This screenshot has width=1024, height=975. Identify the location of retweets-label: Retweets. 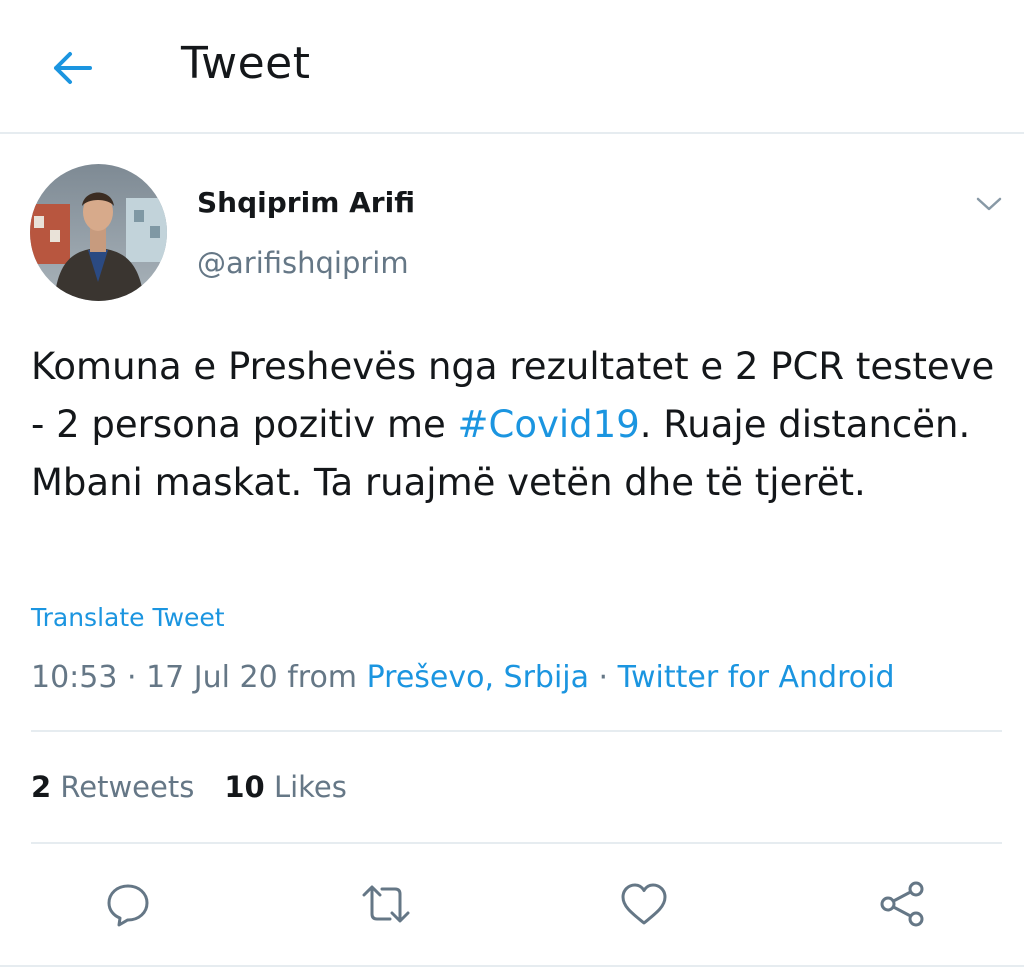
(127, 787).